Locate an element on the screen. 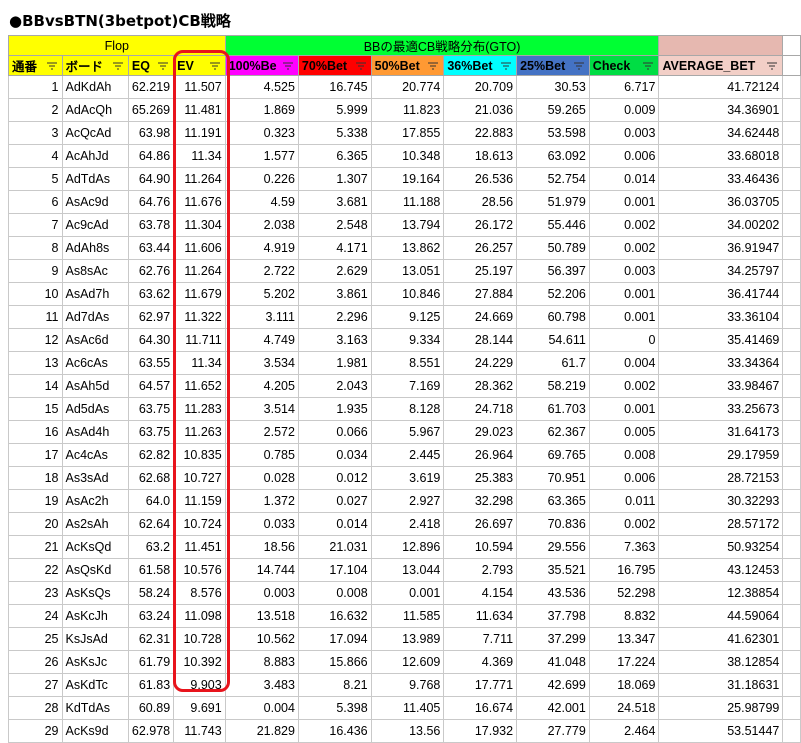 Image resolution: width=801 pixels, height=743 pixels. cell-board: AdKdAh is located at coordinates (95, 87).